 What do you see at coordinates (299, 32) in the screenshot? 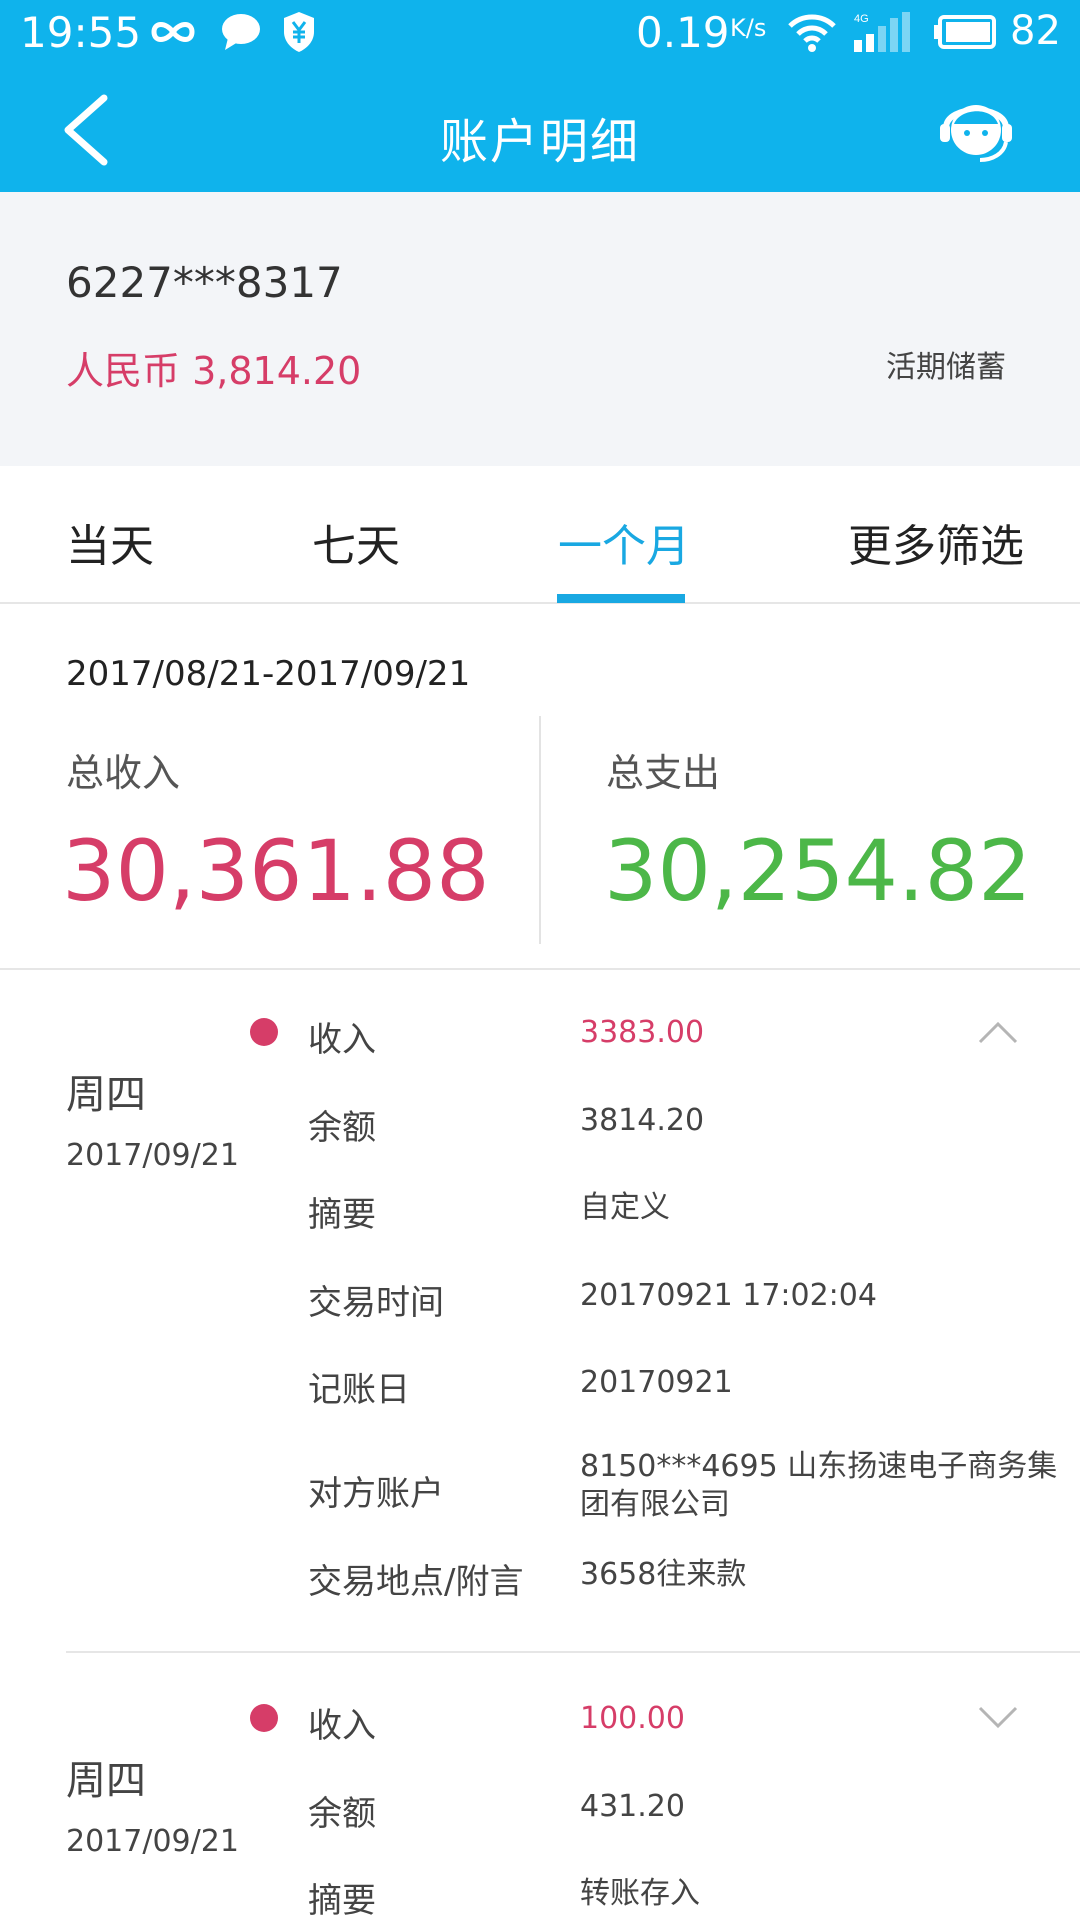
I see `payment-shield-icon` at bounding box center [299, 32].